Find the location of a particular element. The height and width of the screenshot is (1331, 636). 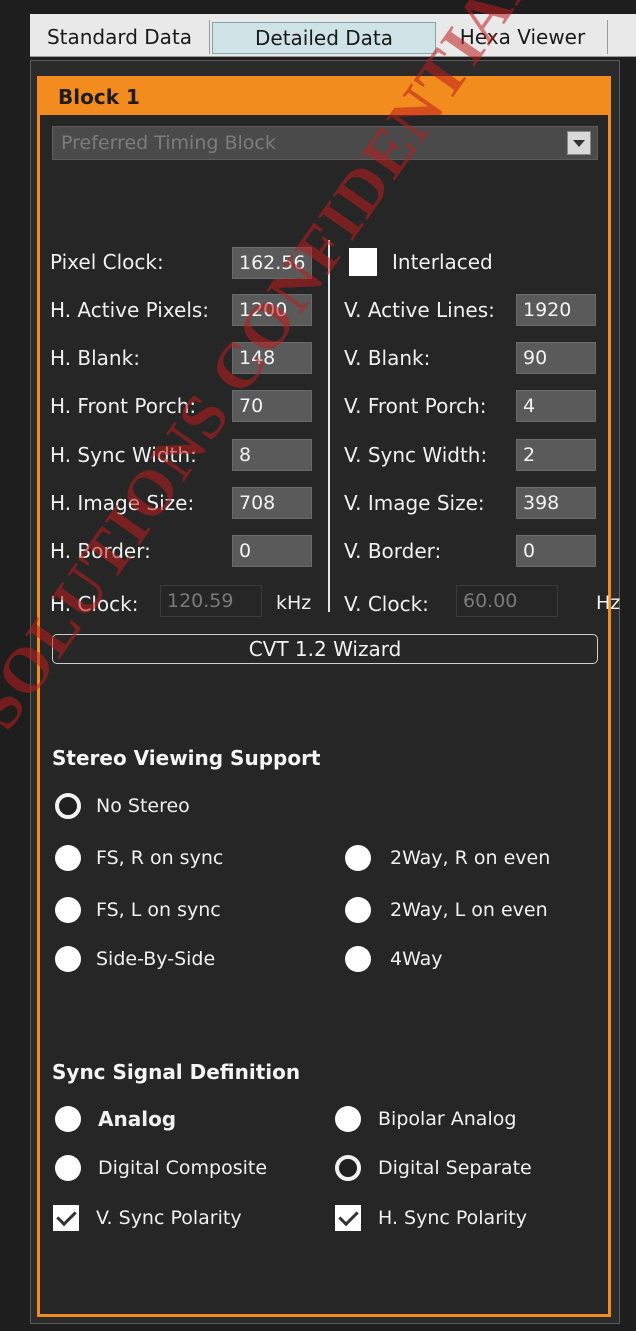

h-blank-field: 148 is located at coordinates (272, 358).